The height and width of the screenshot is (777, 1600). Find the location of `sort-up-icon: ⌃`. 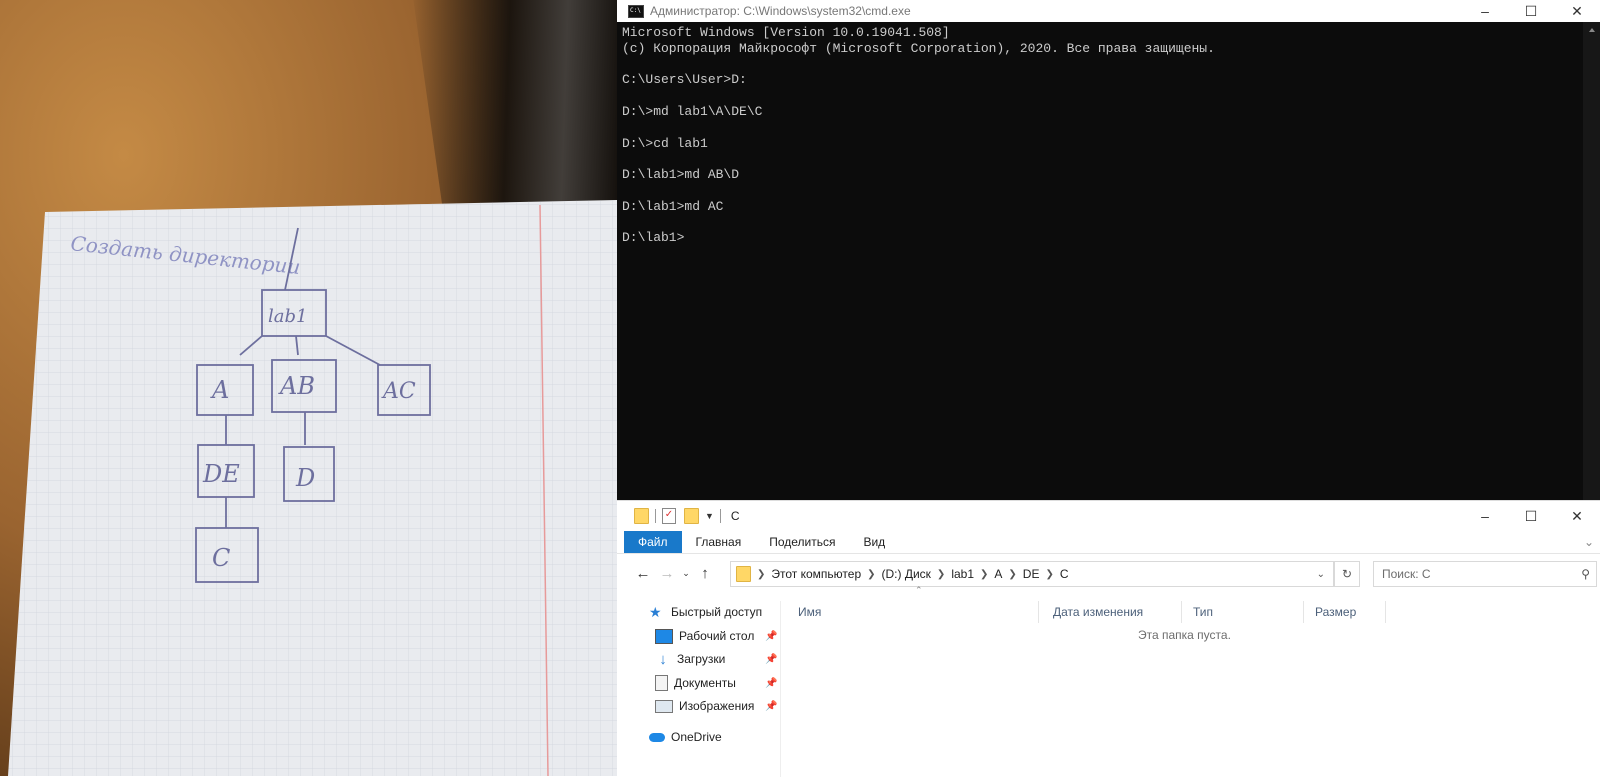

sort-up-icon: ⌃ is located at coordinates (919, 590).